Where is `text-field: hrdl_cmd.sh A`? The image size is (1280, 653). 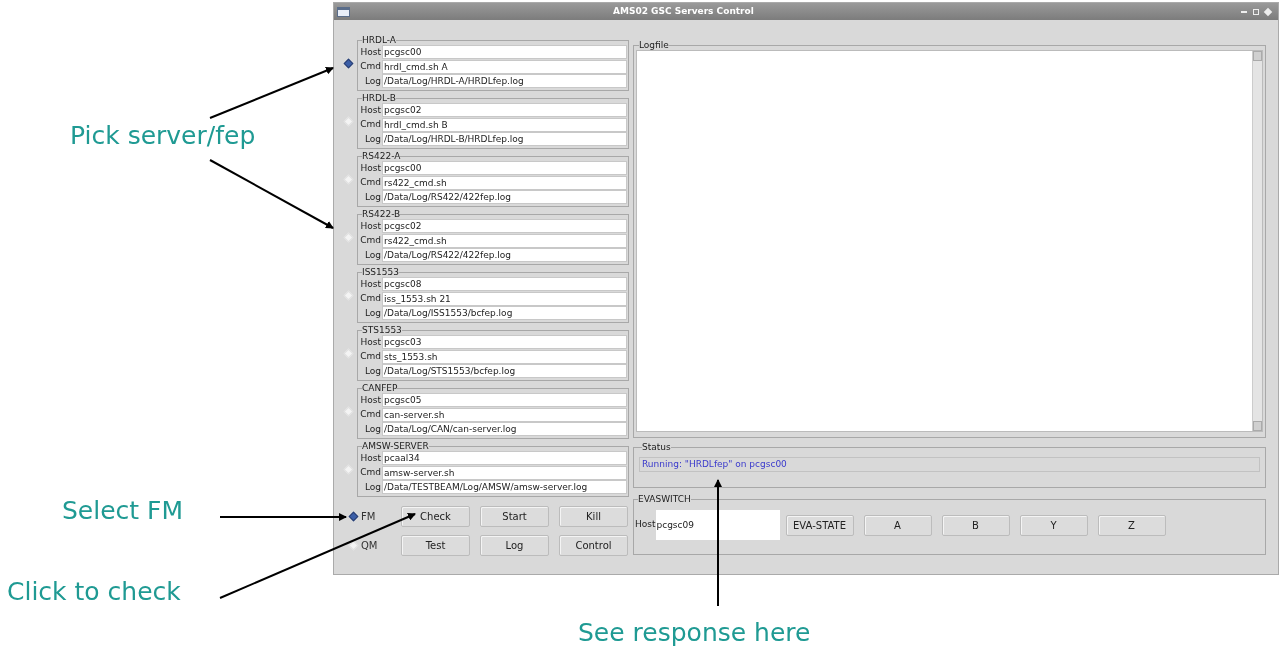
text-field: hrdl_cmd.sh A is located at coordinates (504, 66).